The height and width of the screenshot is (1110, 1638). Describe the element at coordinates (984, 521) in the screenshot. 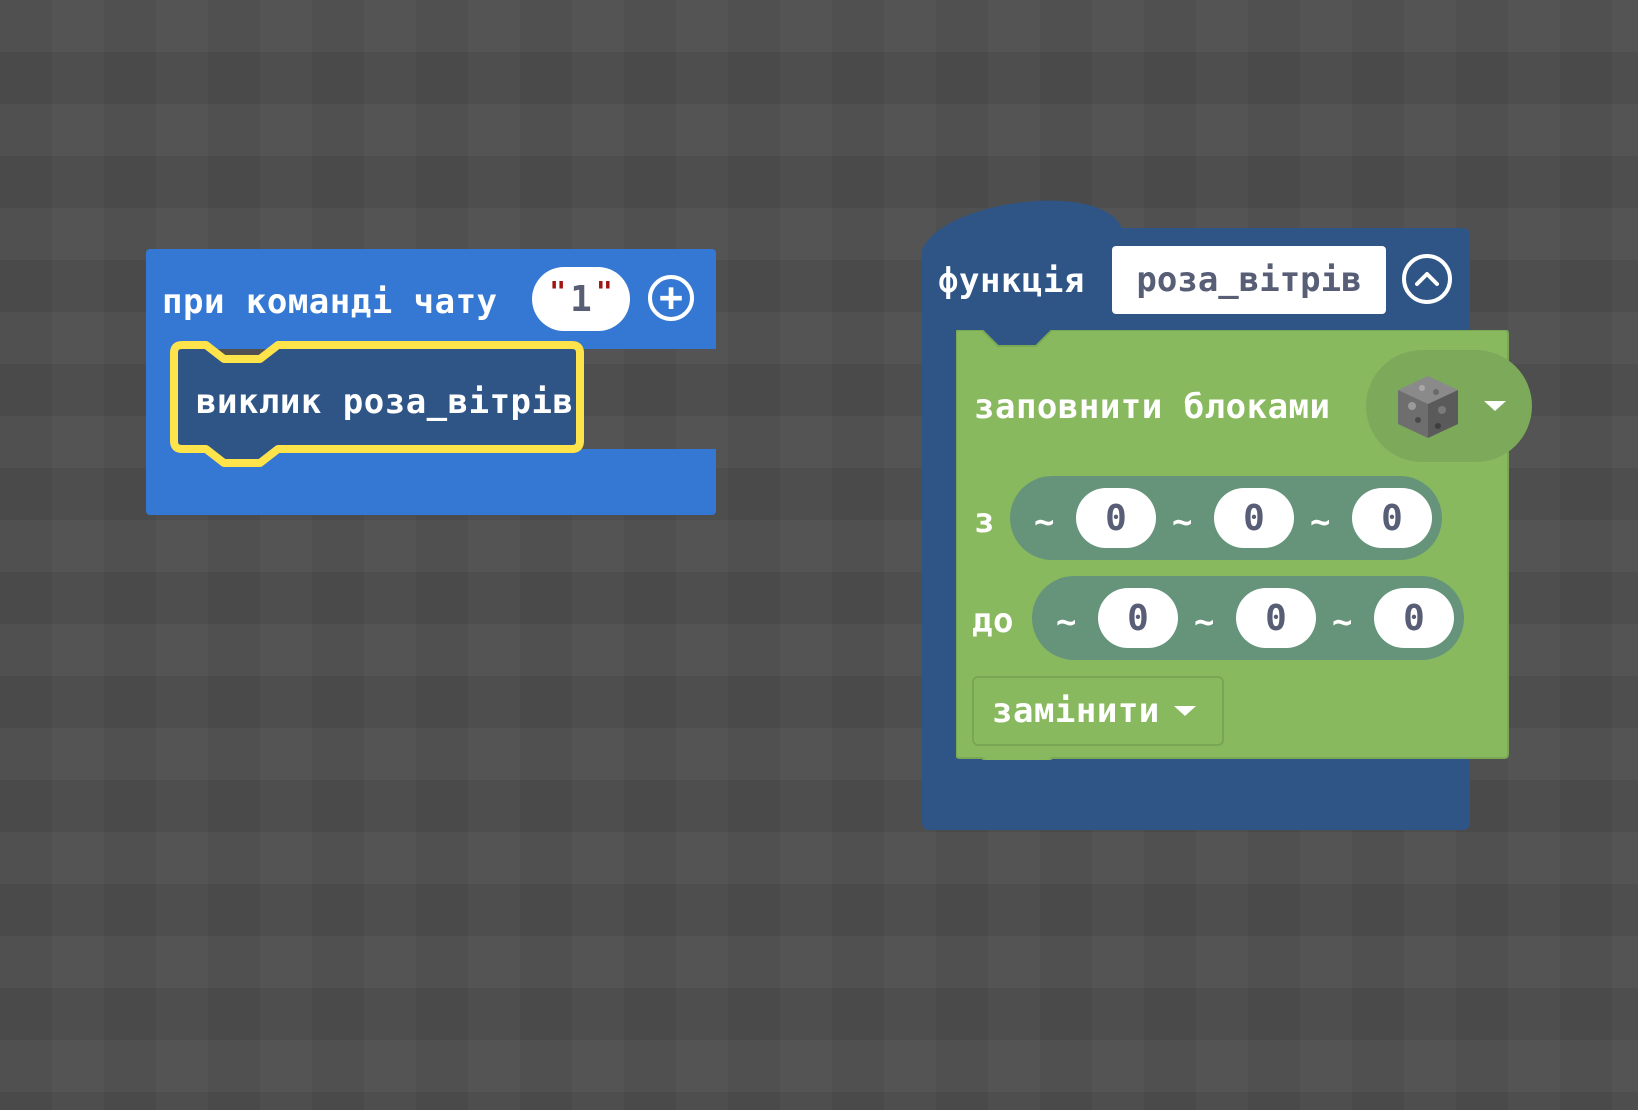

I see `from-label: з` at that location.